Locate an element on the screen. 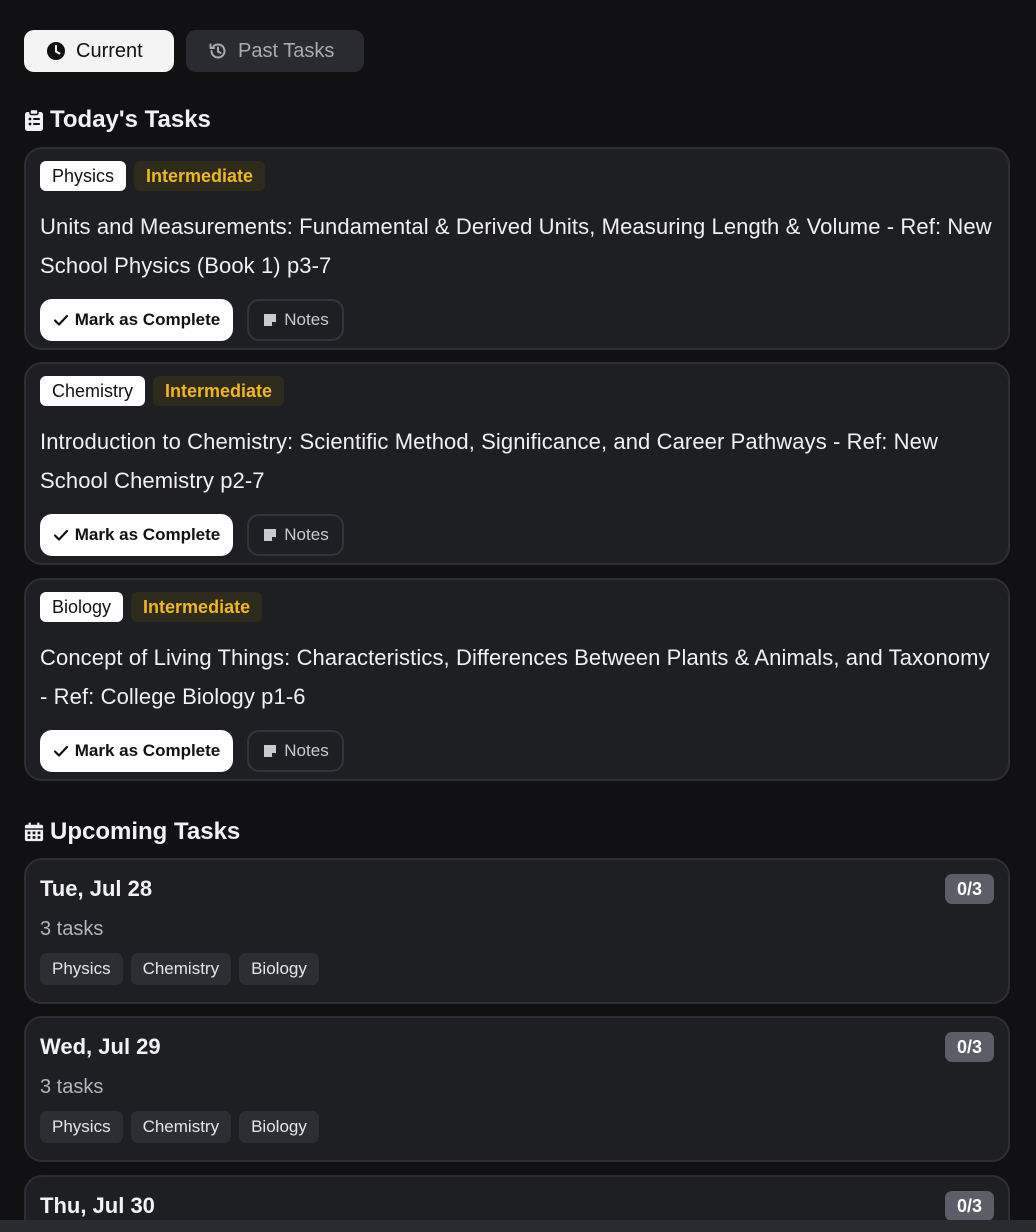 The width and height of the screenshot is (1036, 1232). task-tags: Physics Intermediate is located at coordinates (517, 176).